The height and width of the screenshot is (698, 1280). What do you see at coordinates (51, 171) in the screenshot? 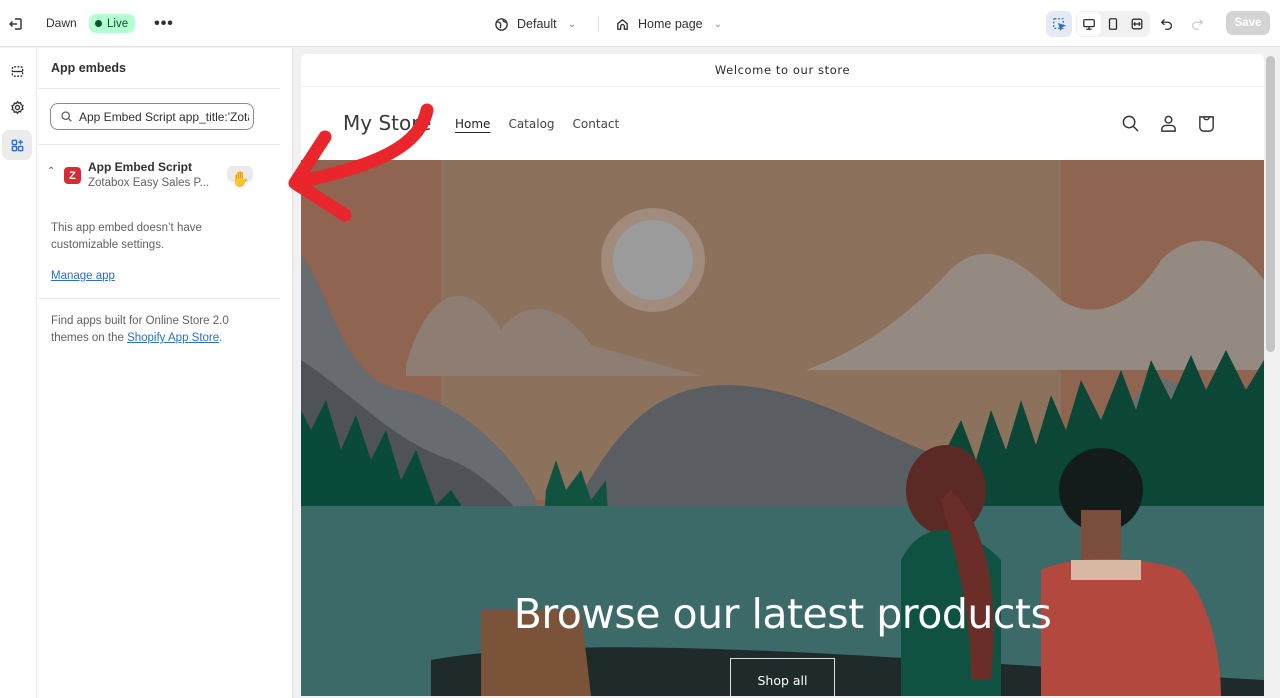
I see `chevron-up-icon: ⌃` at bounding box center [51, 171].